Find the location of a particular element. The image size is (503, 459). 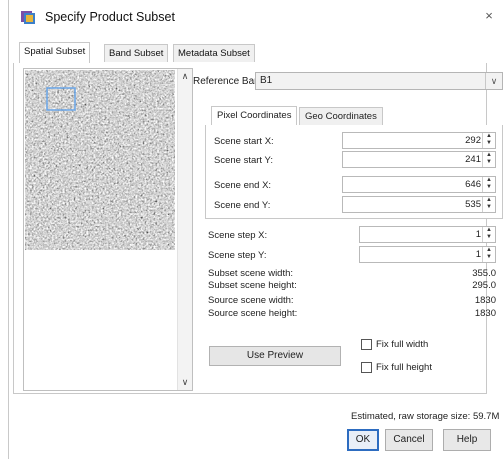

title-bar: Specify Product Subset × is located at coordinates (256, 18).